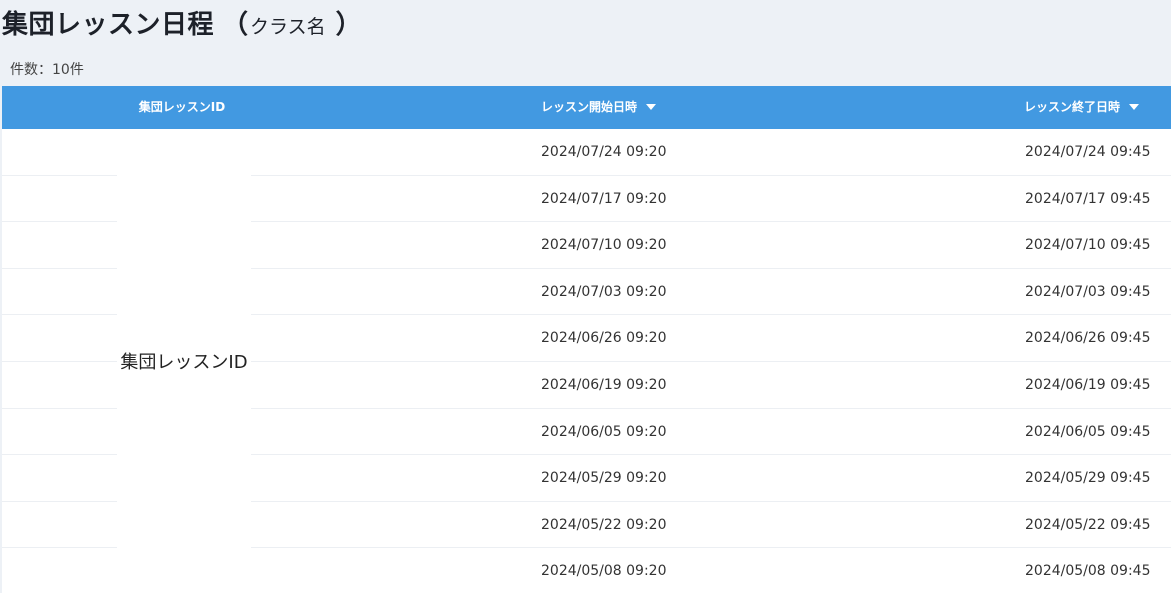 This screenshot has height=593, width=1171. I want to click on lesson-id-merged-cell: 集団レッスンID, so click(184, 361).